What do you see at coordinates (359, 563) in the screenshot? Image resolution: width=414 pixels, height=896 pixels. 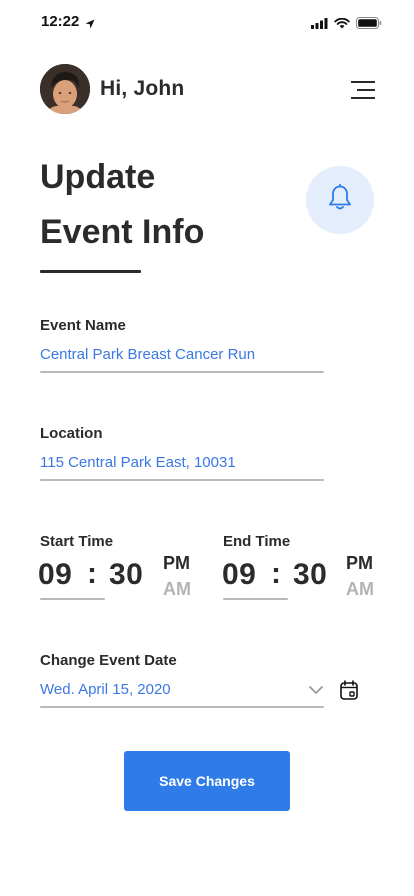 I see `end-time-pm-toggle: PM` at bounding box center [359, 563].